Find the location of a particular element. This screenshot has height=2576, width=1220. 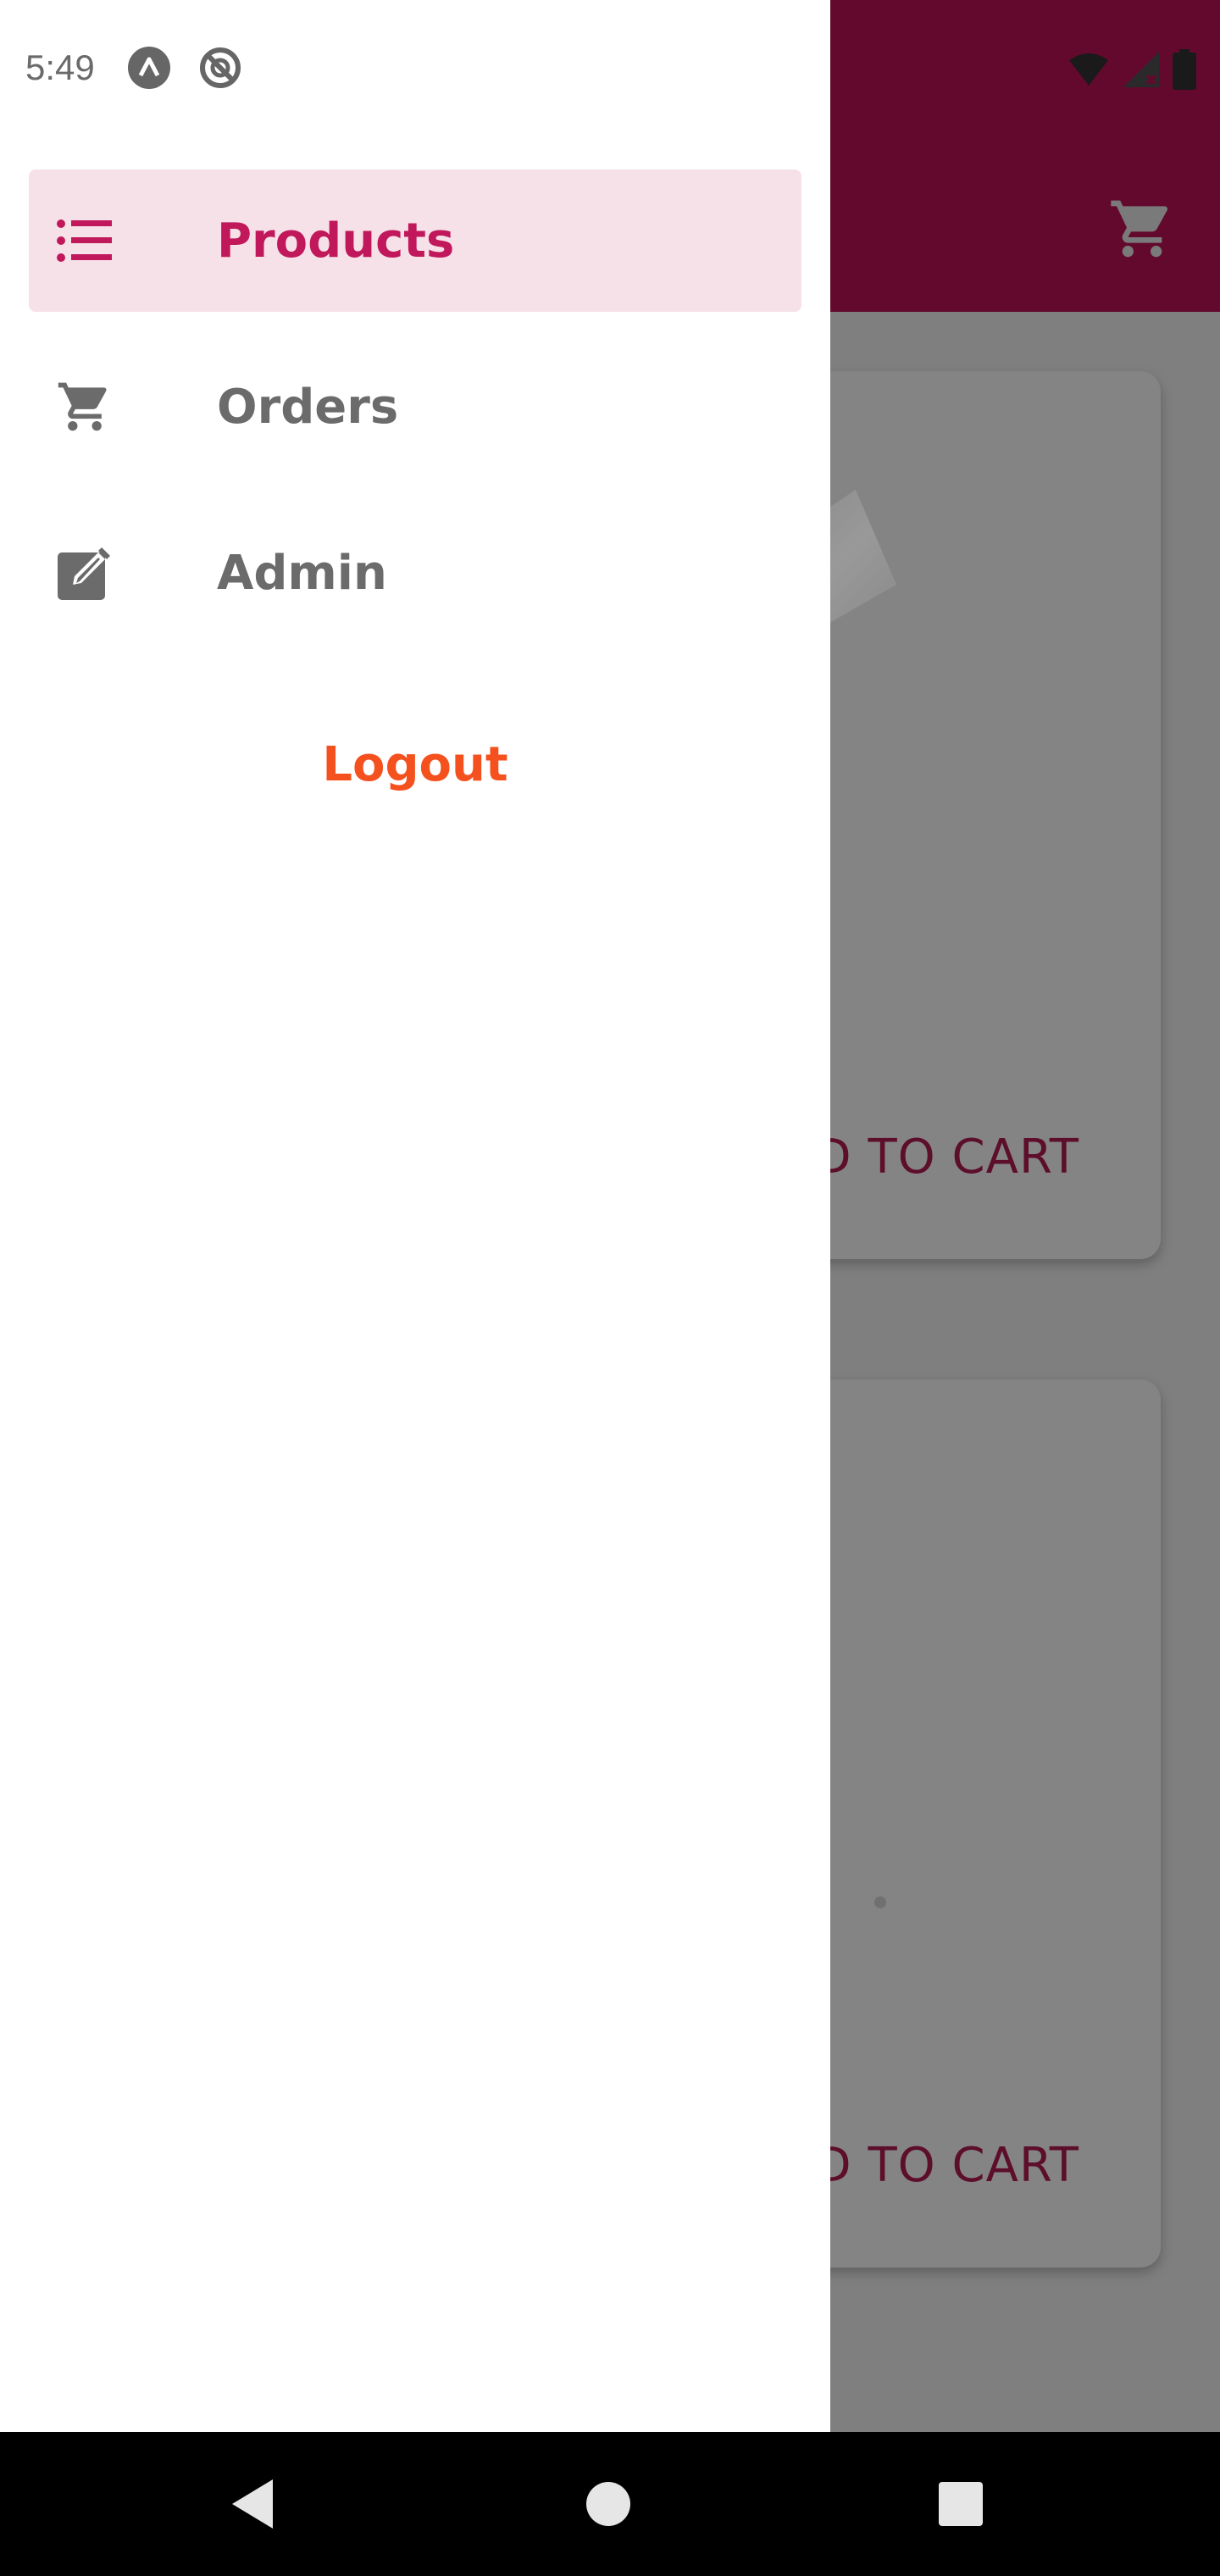

list-icon is located at coordinates (85, 240).